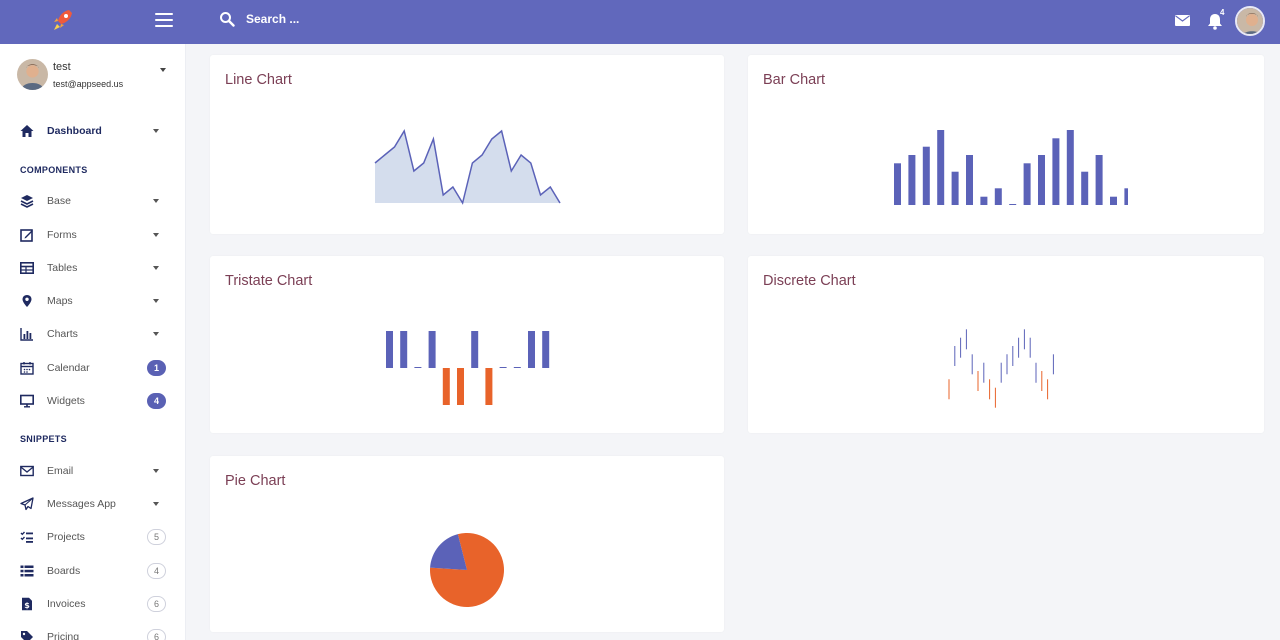 The width and height of the screenshot is (1280, 640). What do you see at coordinates (68, 368) in the screenshot?
I see `sidebar-item-label: Calendar` at bounding box center [68, 368].